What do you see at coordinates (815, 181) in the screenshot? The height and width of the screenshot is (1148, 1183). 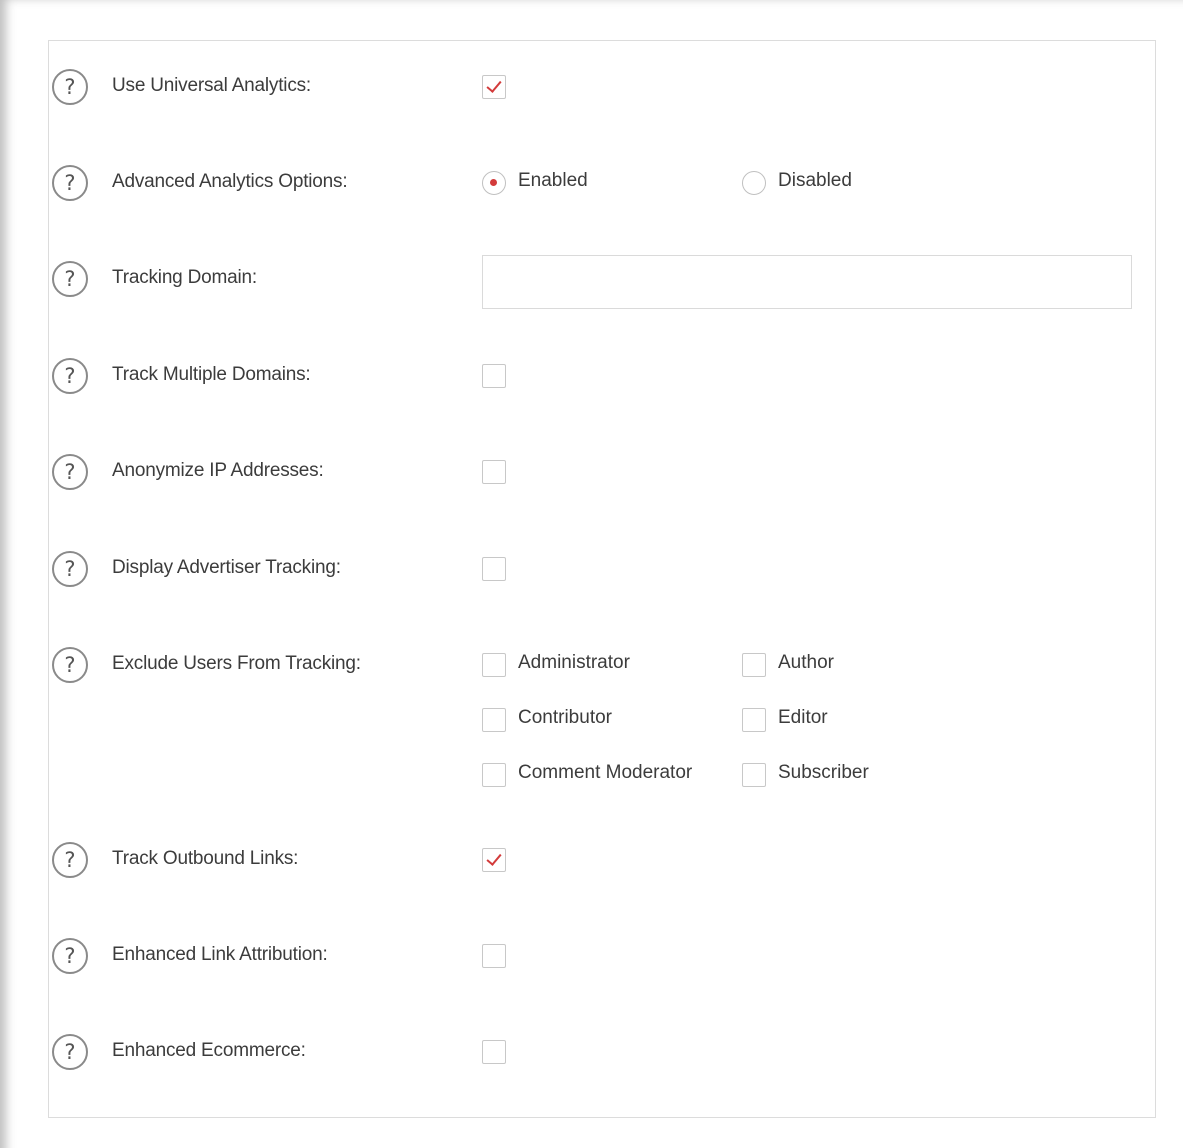 I see `advanced-options-disabled-label: Disabled` at bounding box center [815, 181].